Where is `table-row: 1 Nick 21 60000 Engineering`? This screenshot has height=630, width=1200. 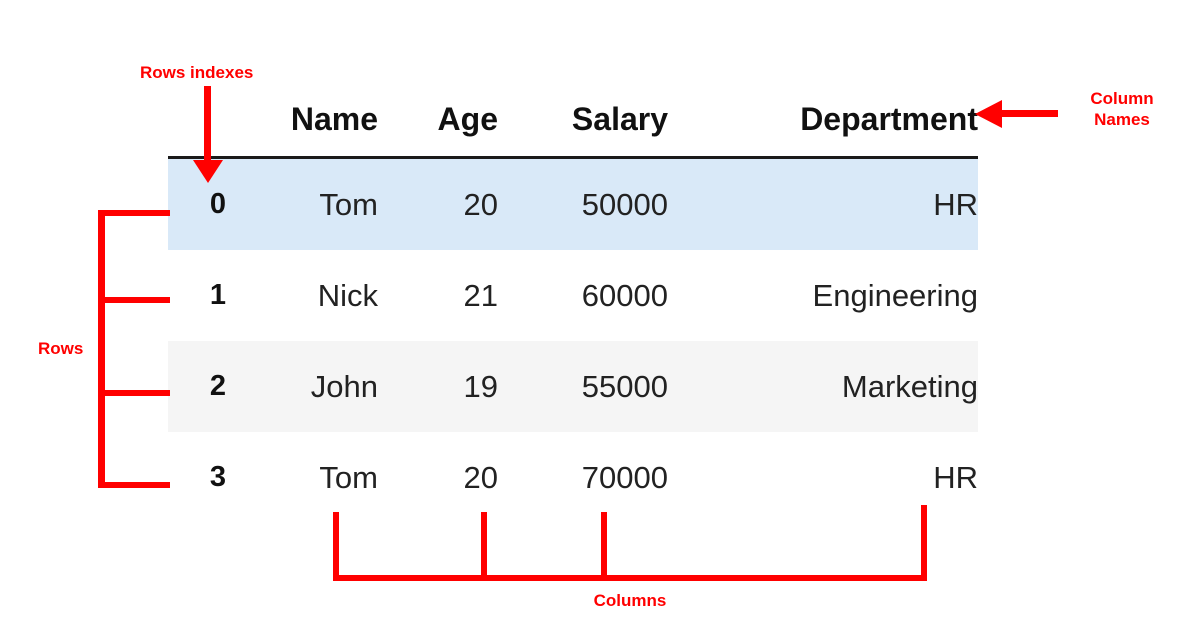
table-row: 1 Nick 21 60000 Engineering is located at coordinates (573, 295).